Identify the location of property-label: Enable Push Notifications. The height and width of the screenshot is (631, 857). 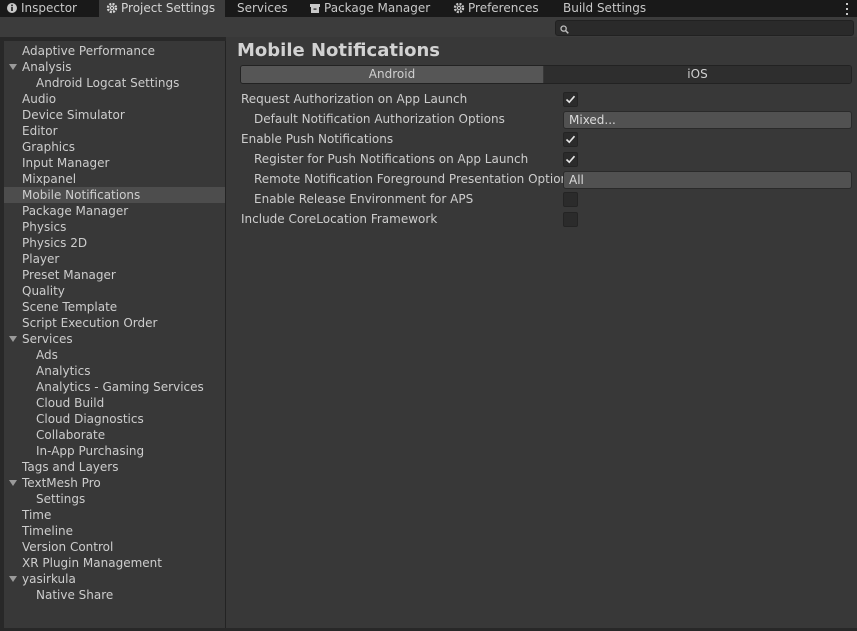
(317, 139).